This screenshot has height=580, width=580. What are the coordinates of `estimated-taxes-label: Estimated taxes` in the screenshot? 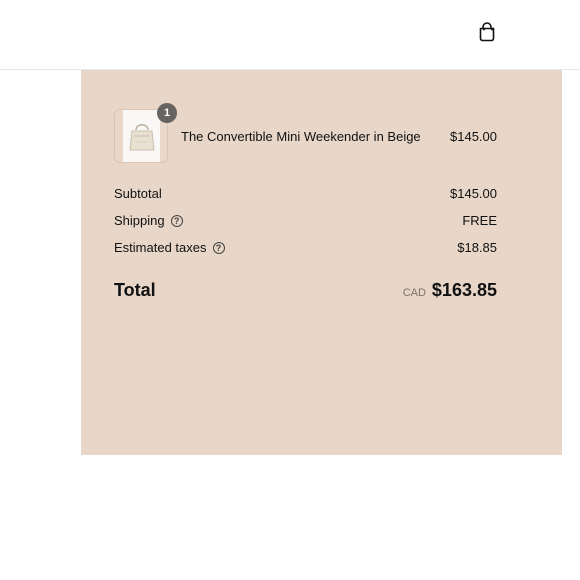 It's located at (160, 247).